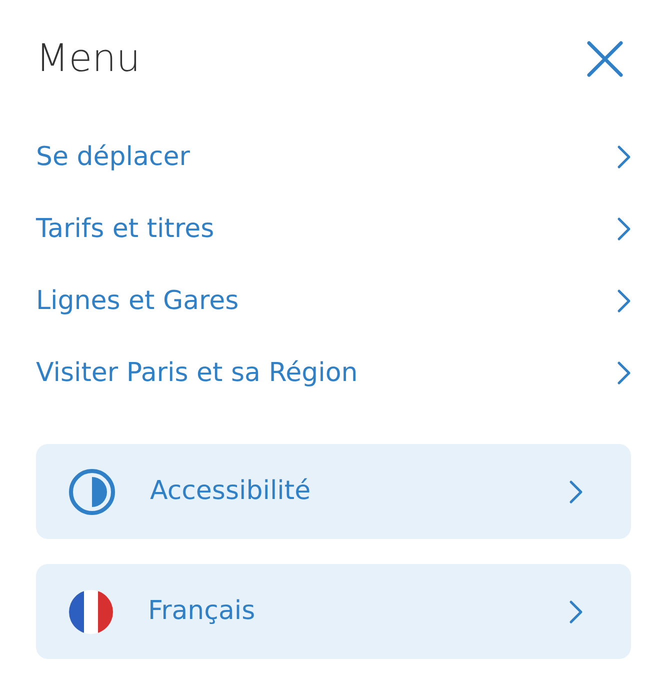 The image size is (668, 687). Describe the element at coordinates (333, 611) in the screenshot. I see `option-card: Français` at that location.